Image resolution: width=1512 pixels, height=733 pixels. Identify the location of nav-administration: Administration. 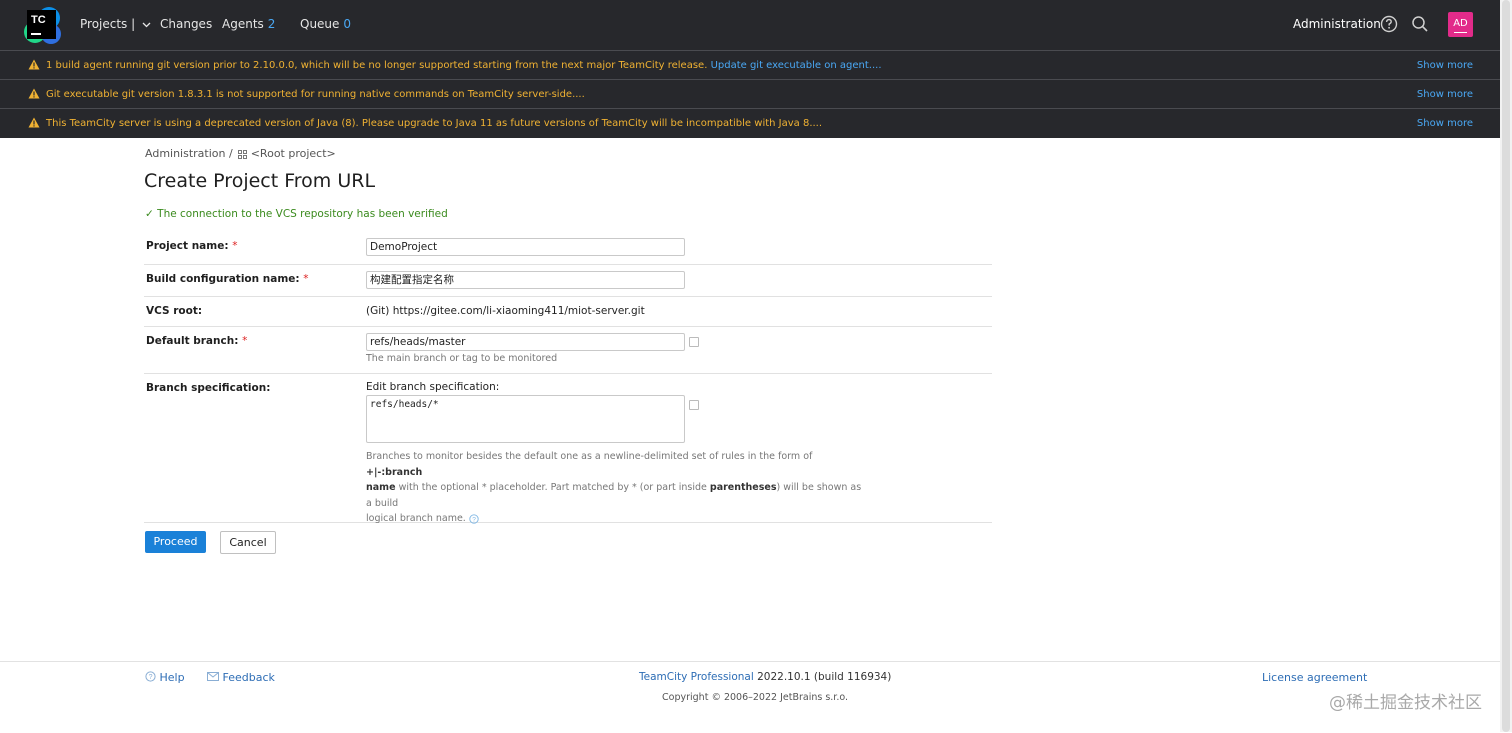
(1337, 24).